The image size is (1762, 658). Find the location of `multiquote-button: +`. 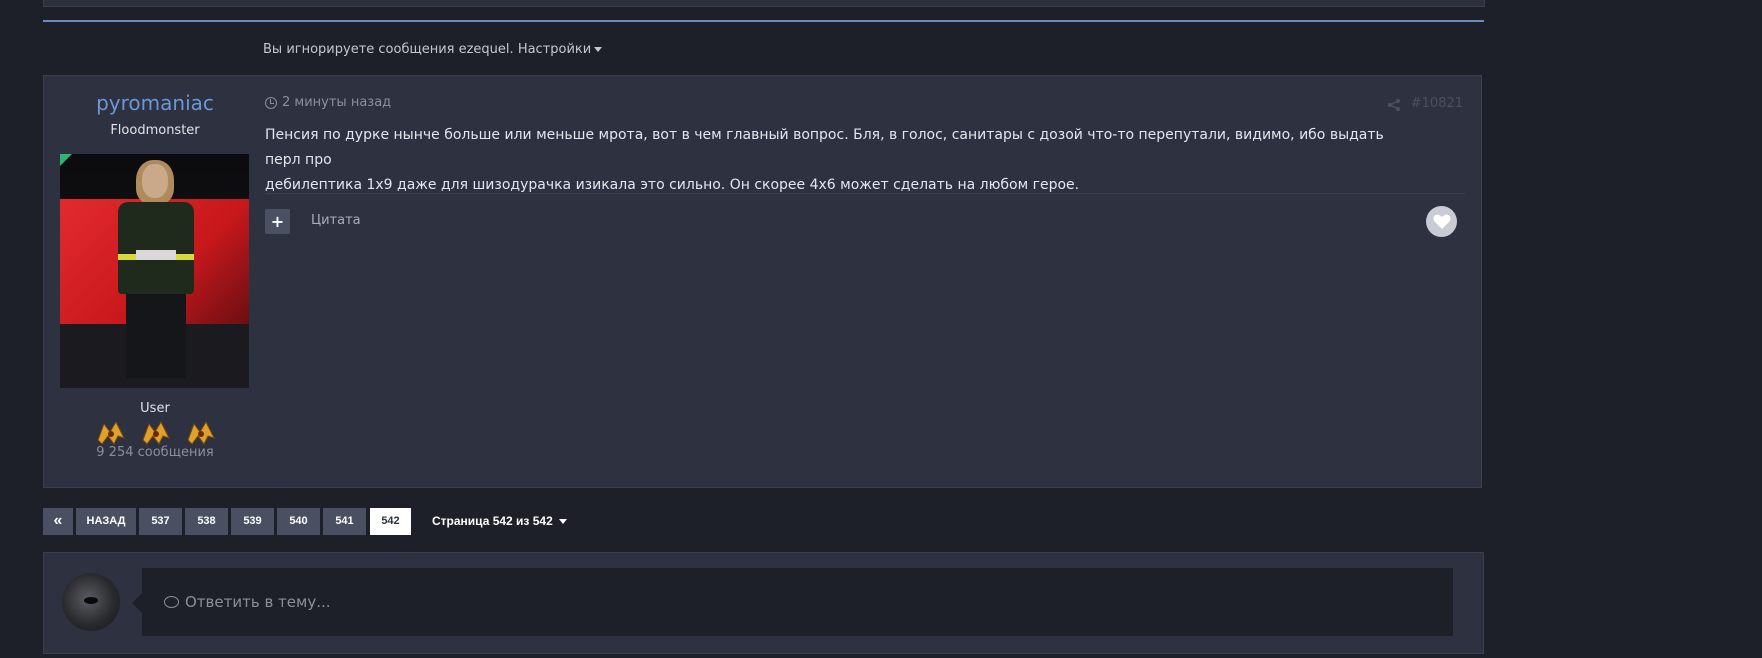

multiquote-button: + is located at coordinates (277, 221).